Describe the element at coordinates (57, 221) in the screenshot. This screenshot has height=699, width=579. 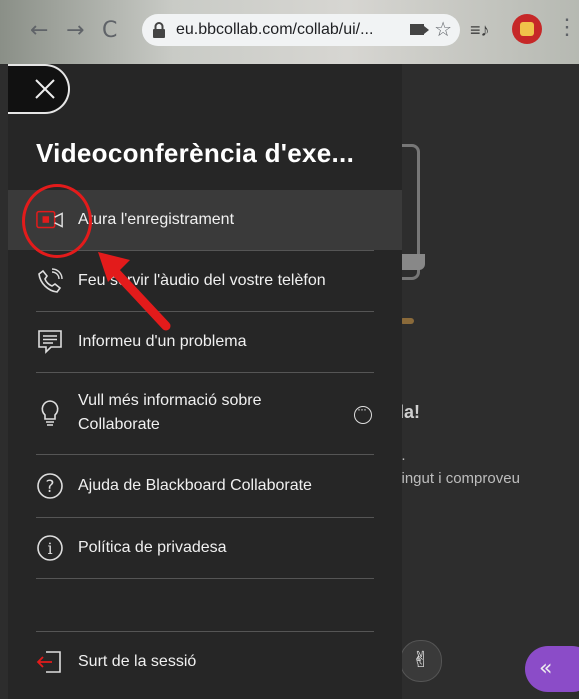
I see `highlight-circle-annotation` at that location.